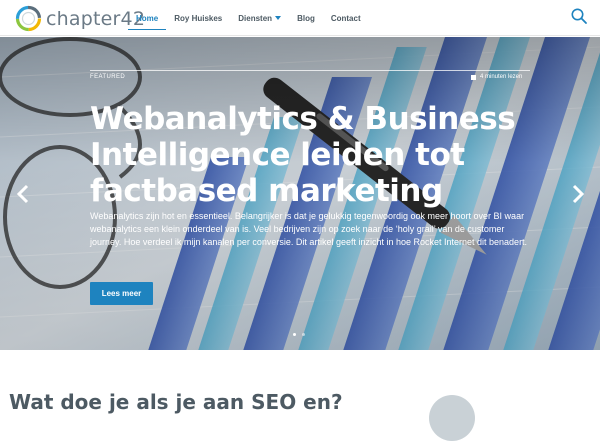  I want to click on nav-item-blog: Blog, so click(306, 18).